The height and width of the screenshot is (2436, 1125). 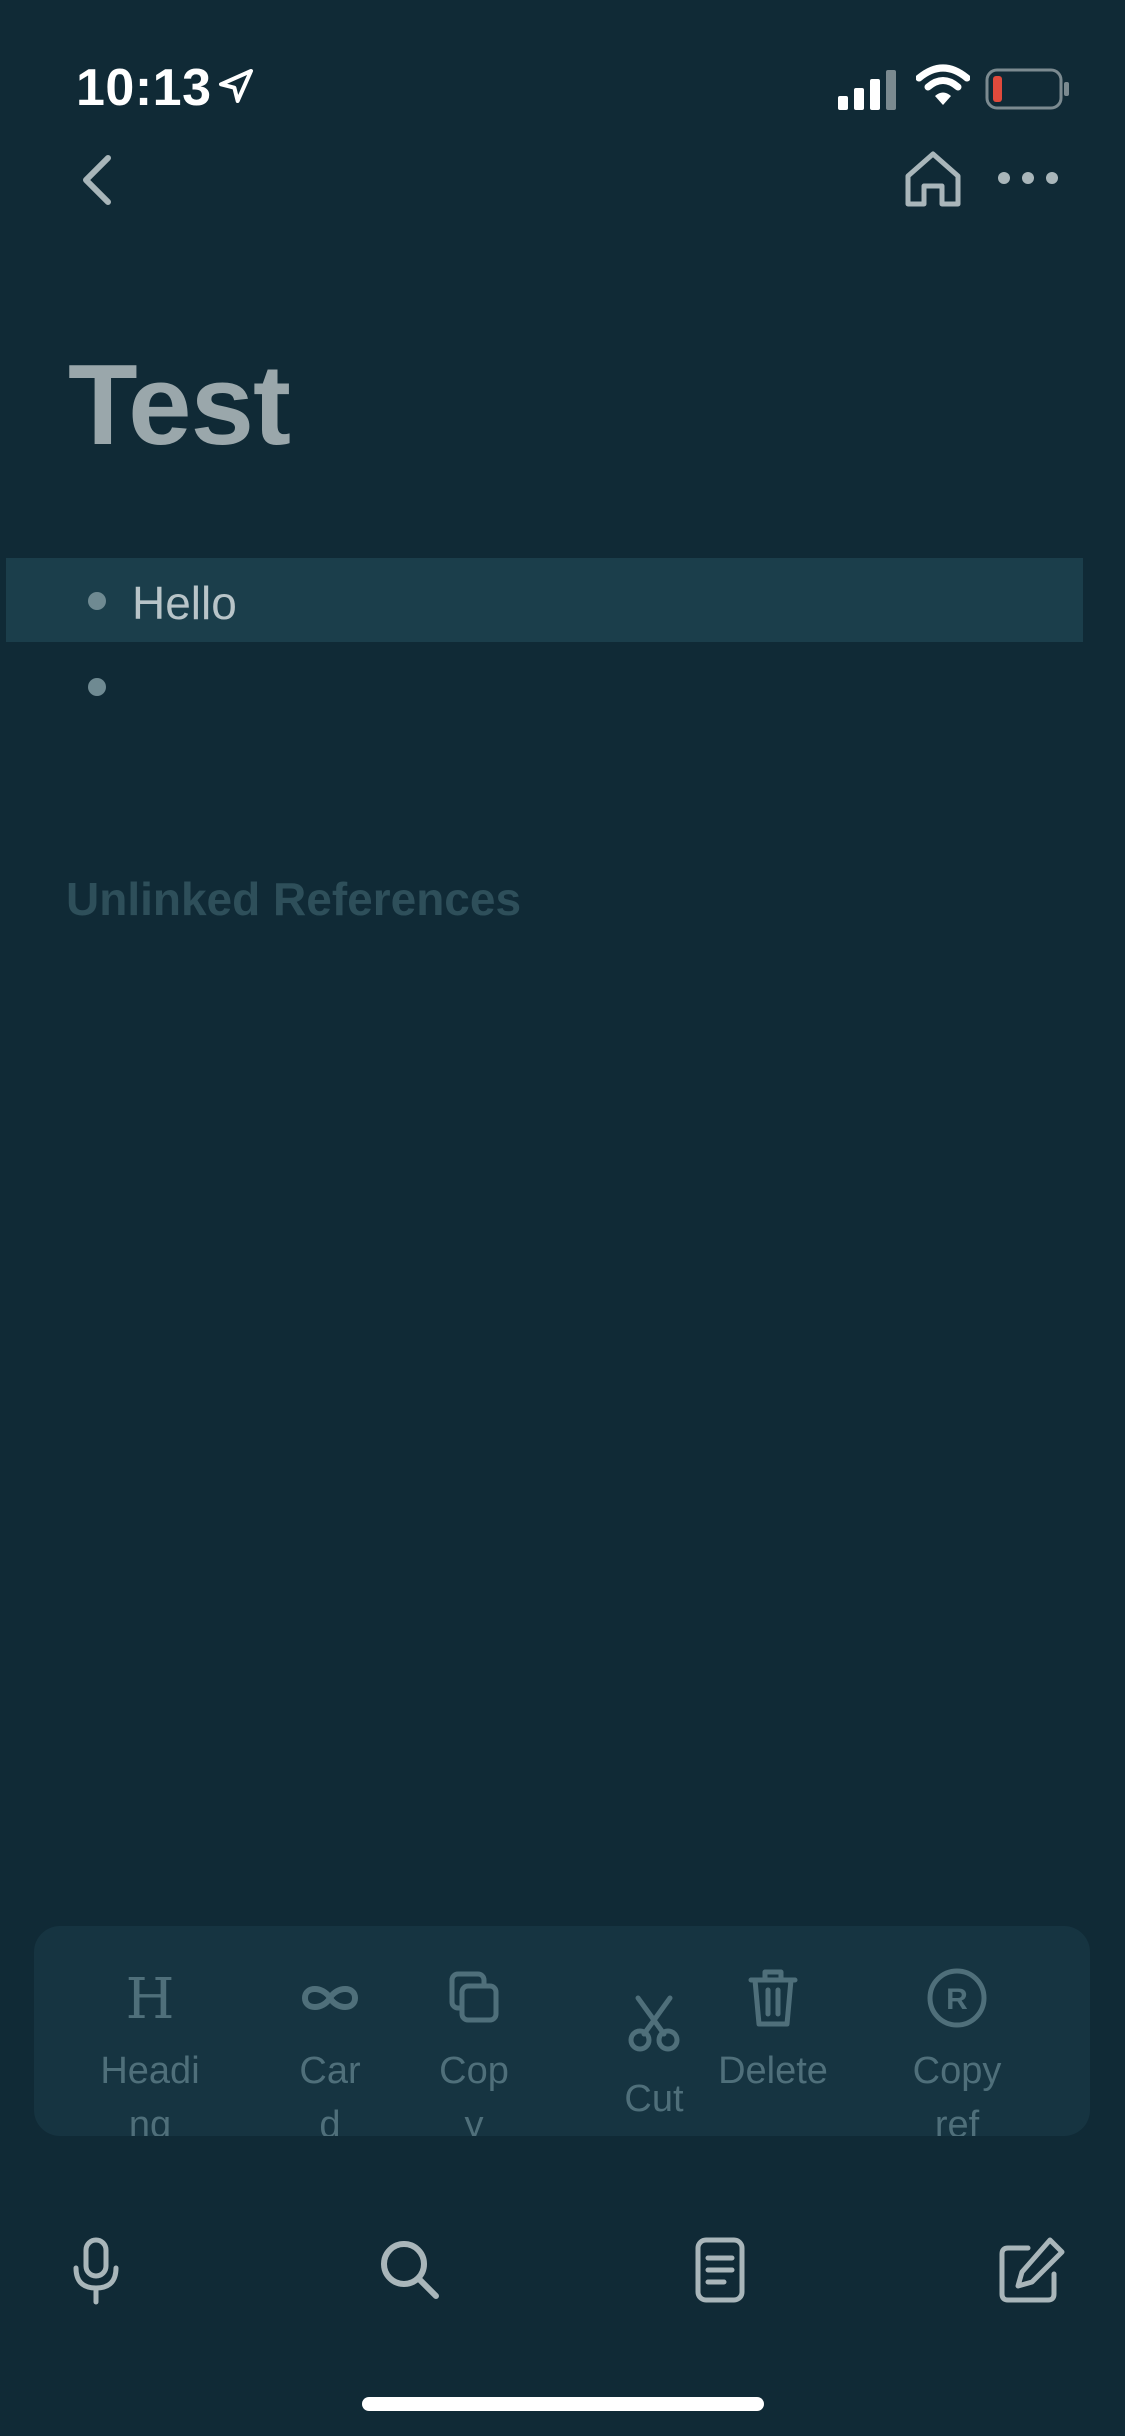 I want to click on cut-label: Cut, so click(x=654, y=2099).